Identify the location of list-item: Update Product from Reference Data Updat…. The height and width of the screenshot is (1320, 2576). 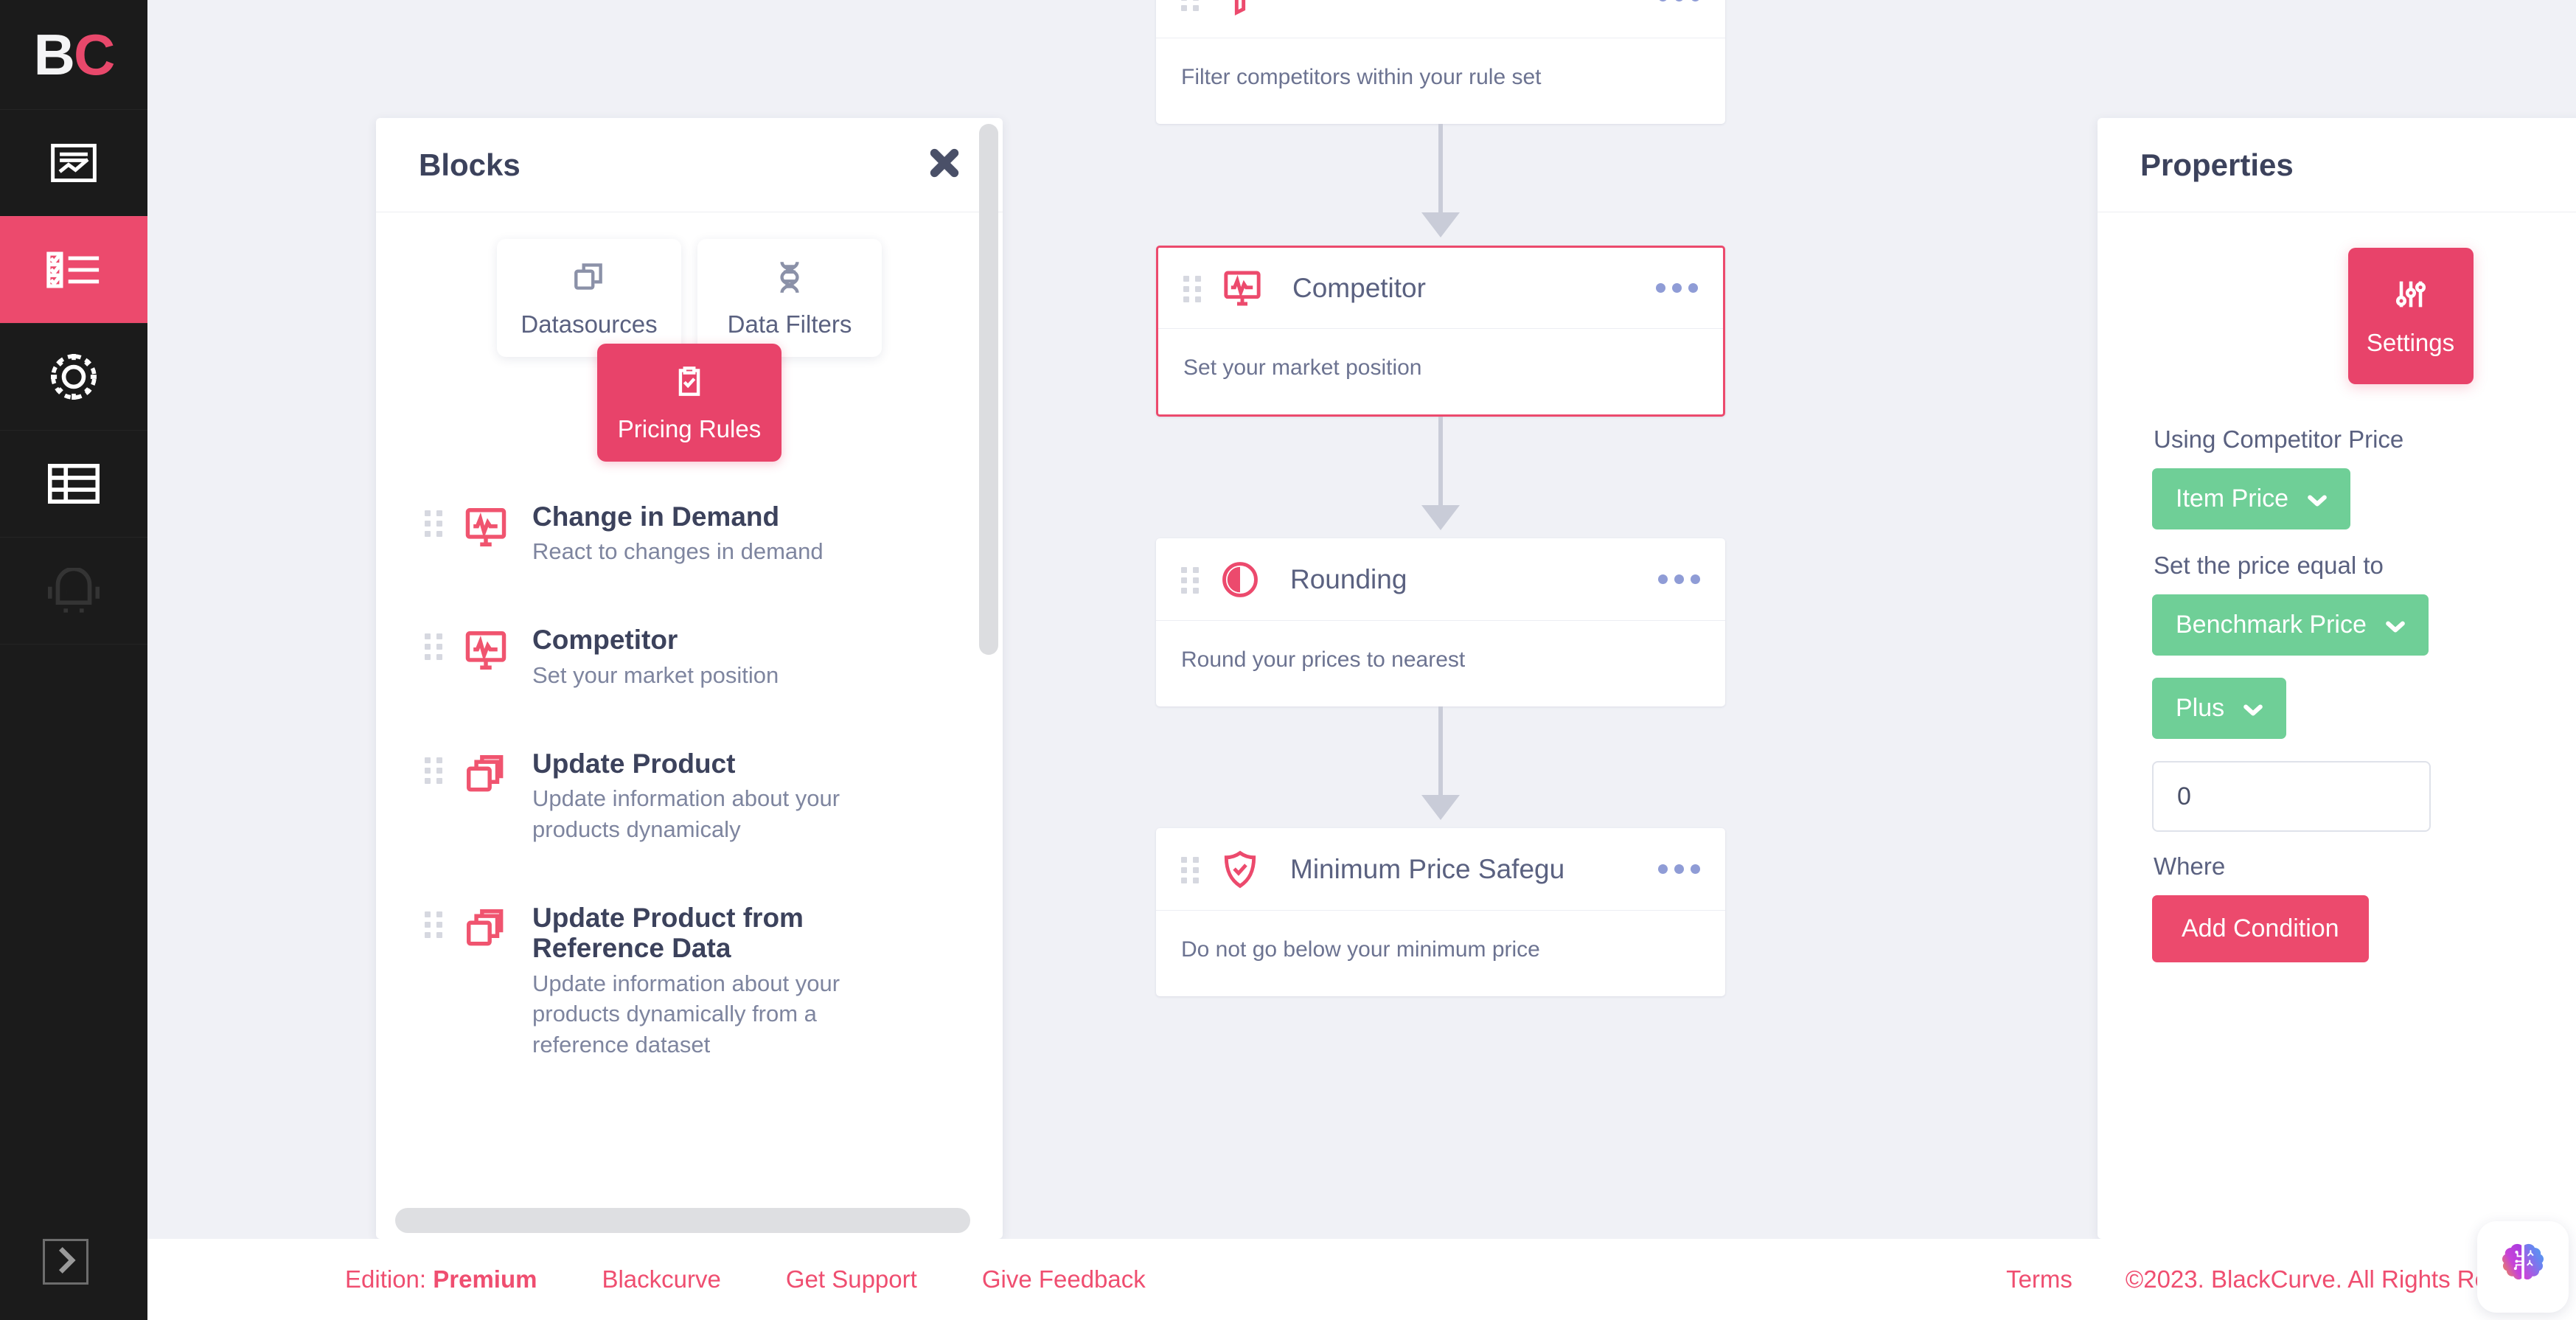
(714, 981).